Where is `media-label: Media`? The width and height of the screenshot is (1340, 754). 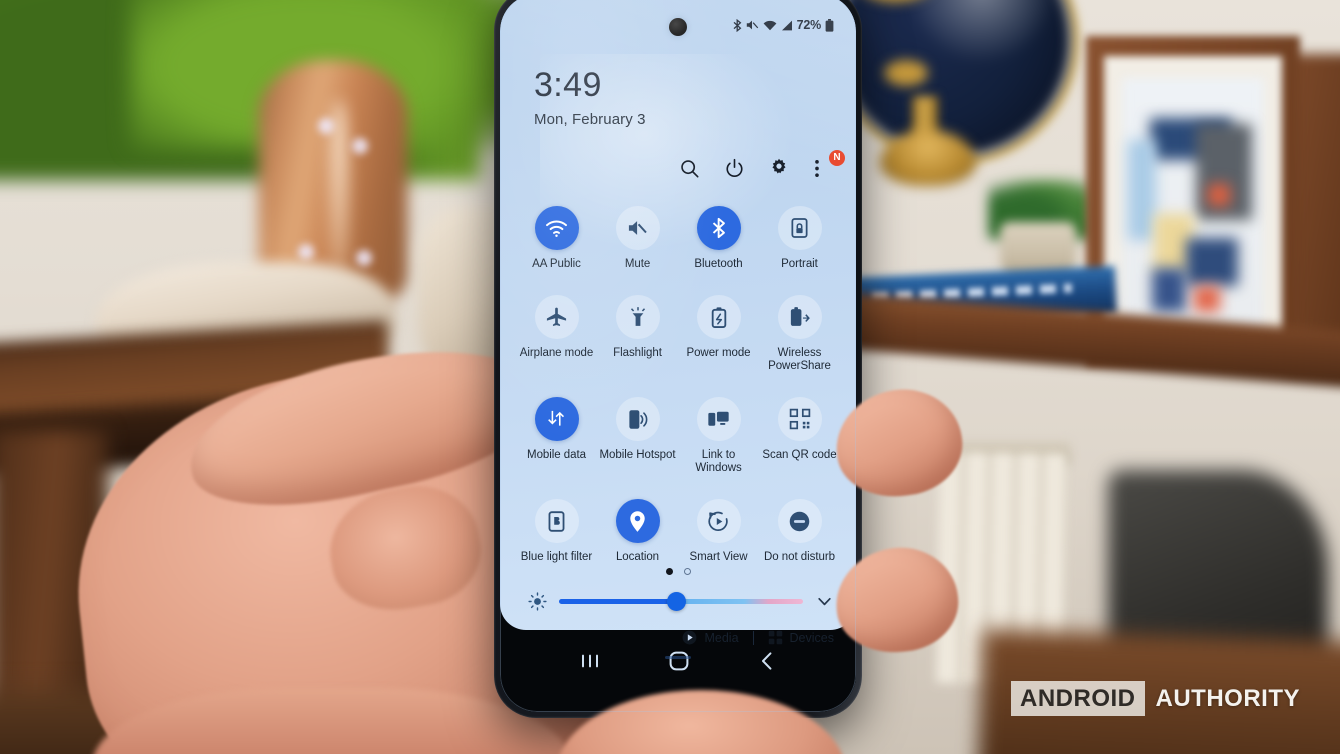
media-label: Media is located at coordinates (721, 637).